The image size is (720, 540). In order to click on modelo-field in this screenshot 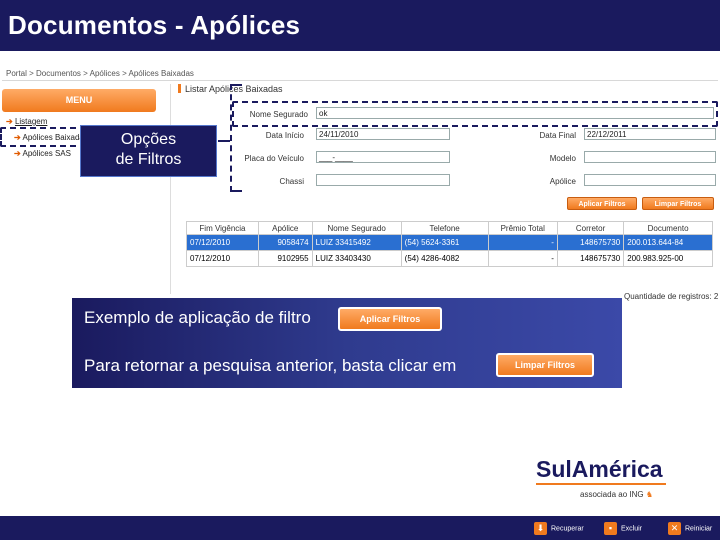, I will do `click(650, 157)`.